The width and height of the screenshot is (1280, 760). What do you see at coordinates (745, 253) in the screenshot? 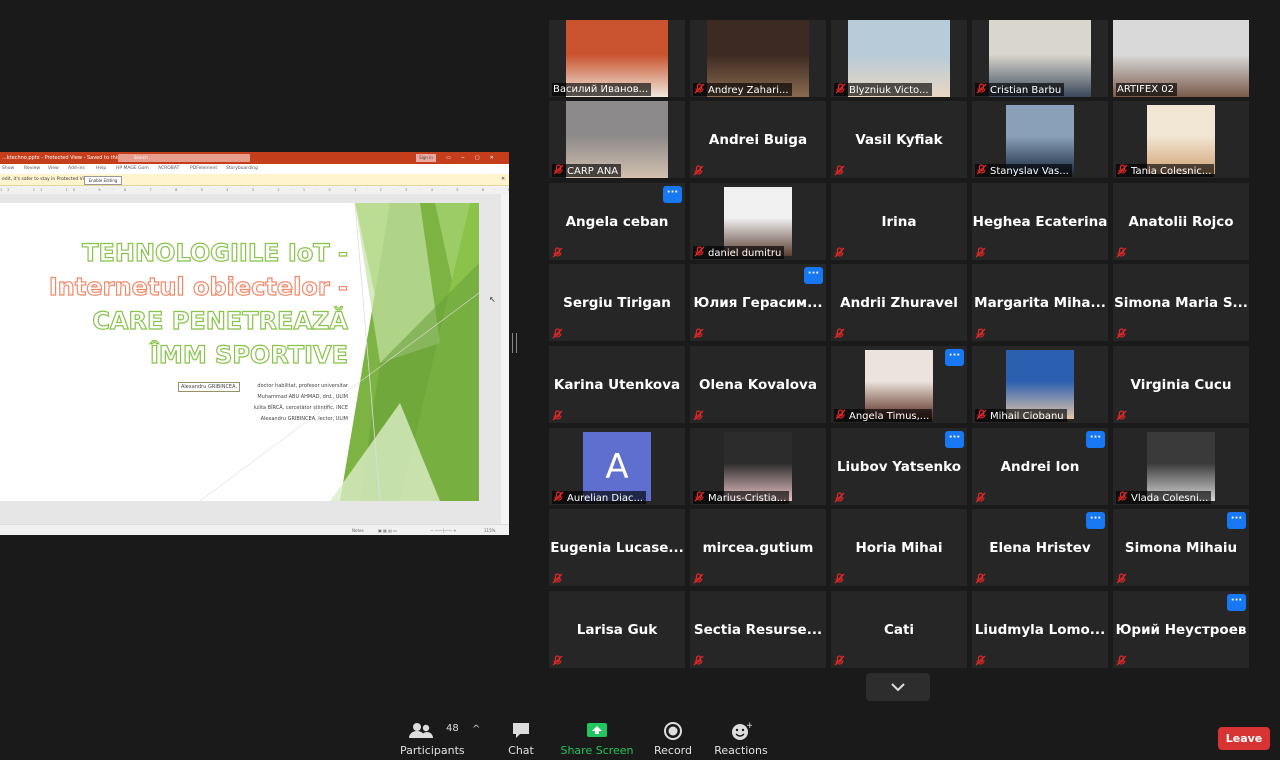
I see `participant-name: daniel dumitru` at bounding box center [745, 253].